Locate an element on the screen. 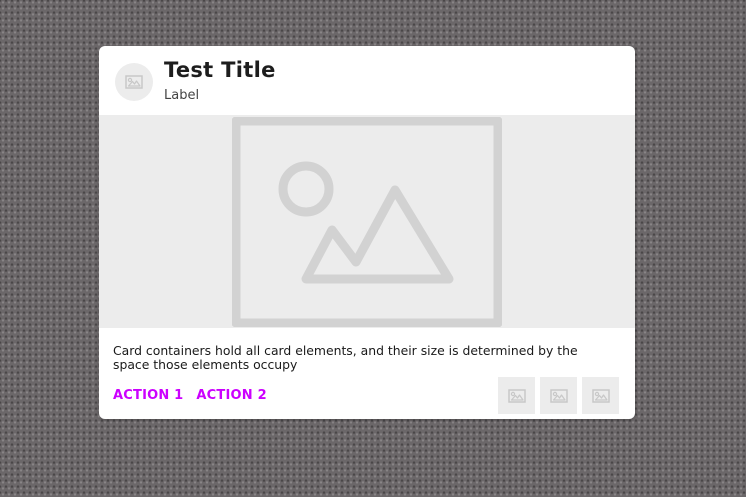  action-2-button: ACTION 2 is located at coordinates (231, 395).